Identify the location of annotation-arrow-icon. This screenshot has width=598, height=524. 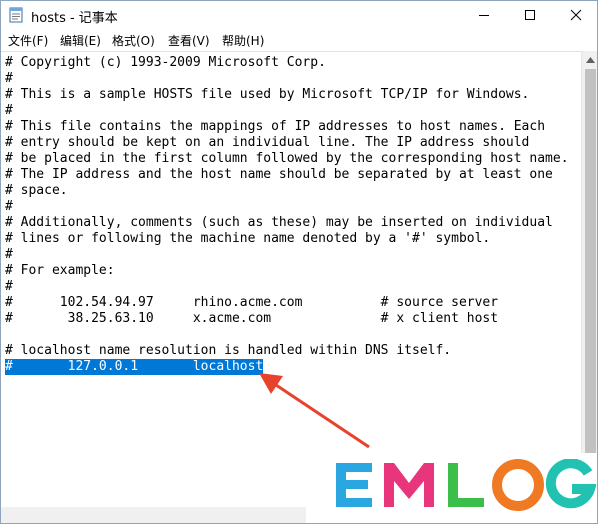
(314, 411).